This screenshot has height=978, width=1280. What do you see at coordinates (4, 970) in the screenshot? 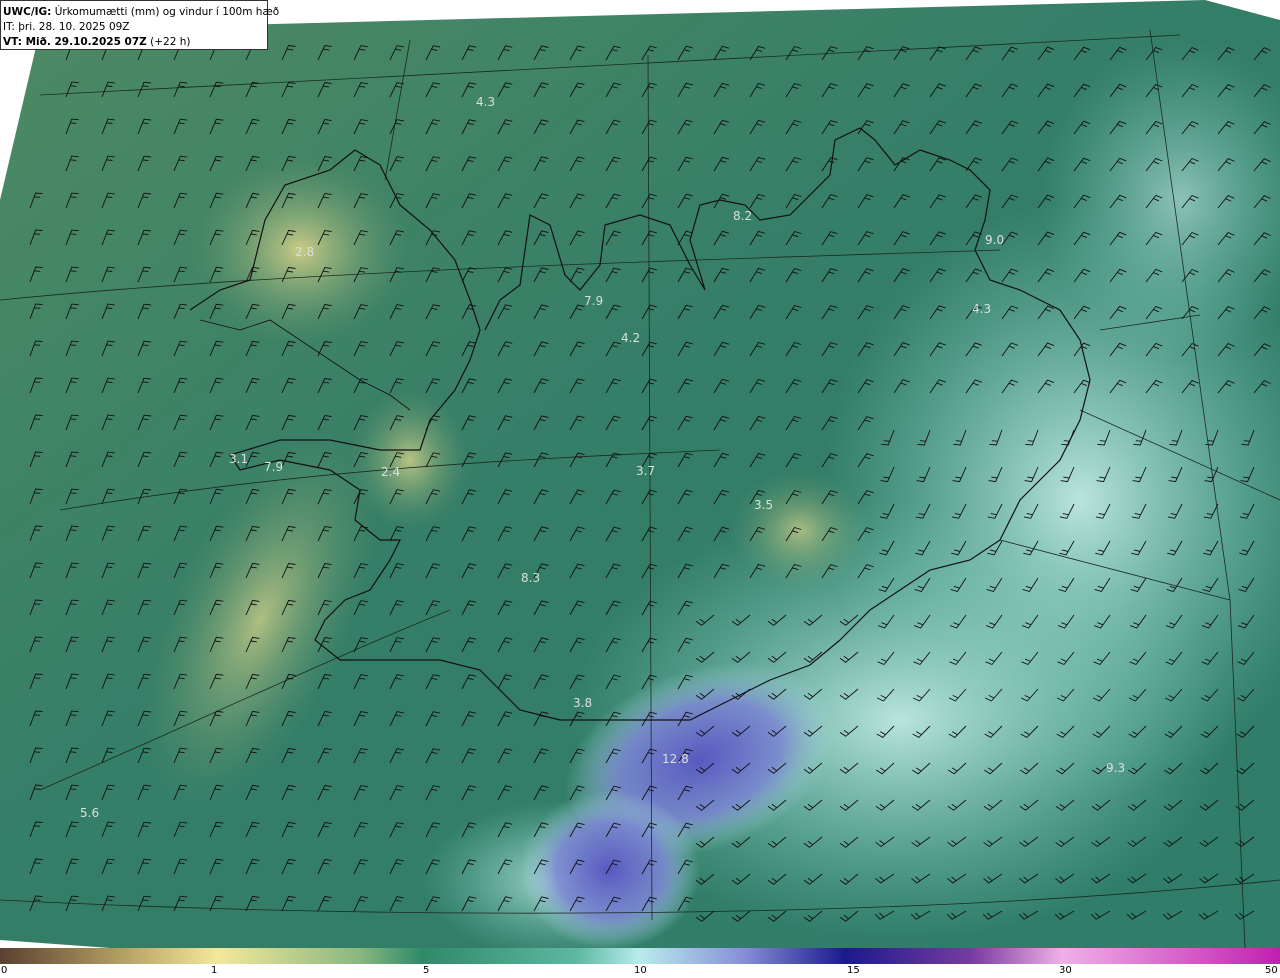
I see `colorbar-tick: 0` at bounding box center [4, 970].